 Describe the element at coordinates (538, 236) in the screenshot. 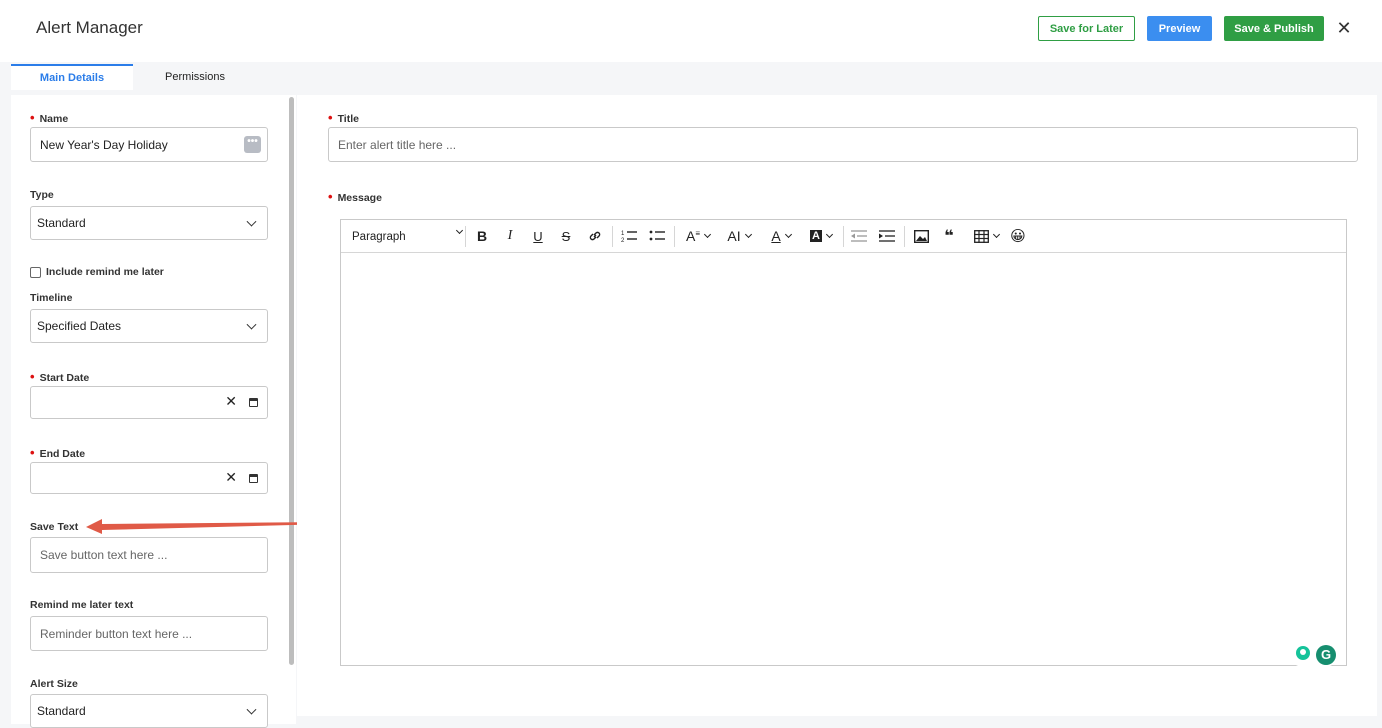

I see `underline-button: U` at that location.